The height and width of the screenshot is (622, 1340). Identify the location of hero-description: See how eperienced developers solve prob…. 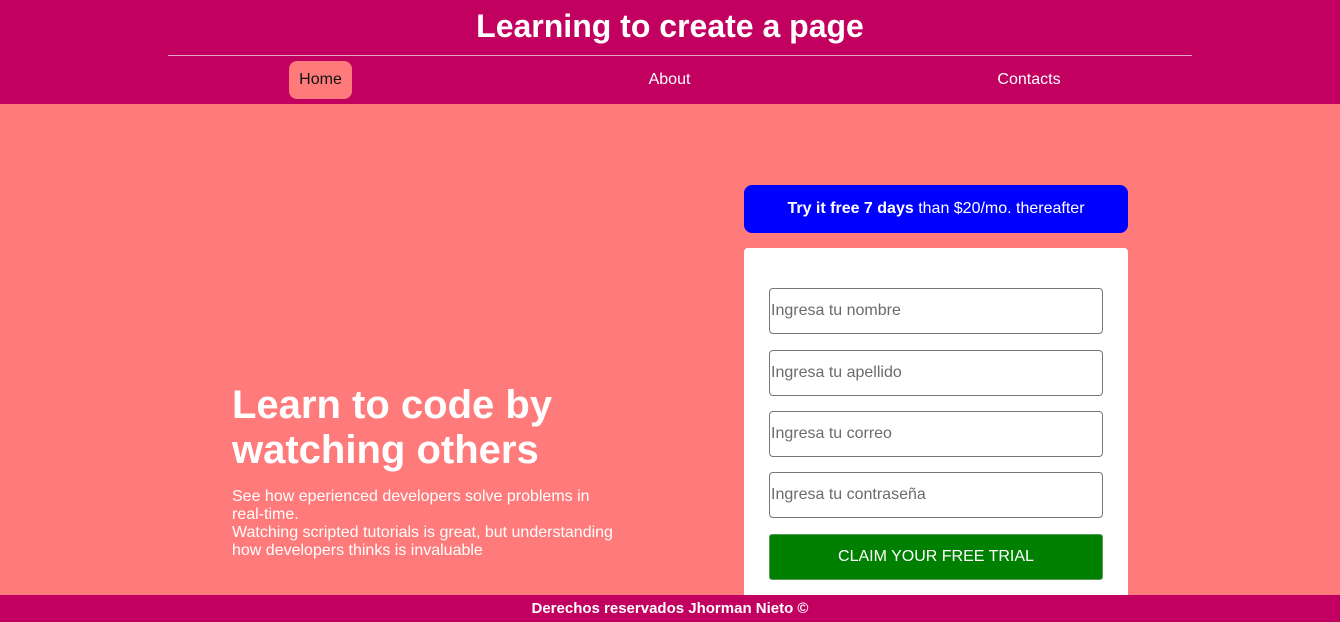
(427, 524).